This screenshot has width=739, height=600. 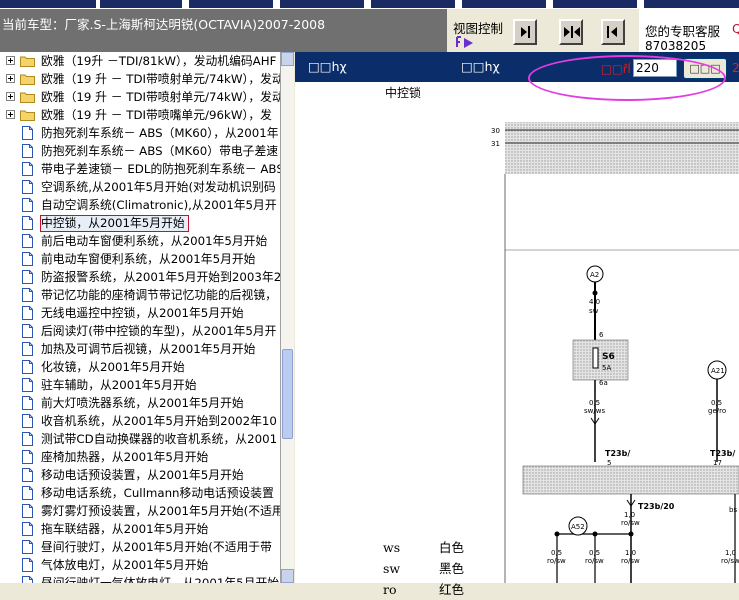 I want to click on legend-color-name: 黑色, so click(x=452, y=568).